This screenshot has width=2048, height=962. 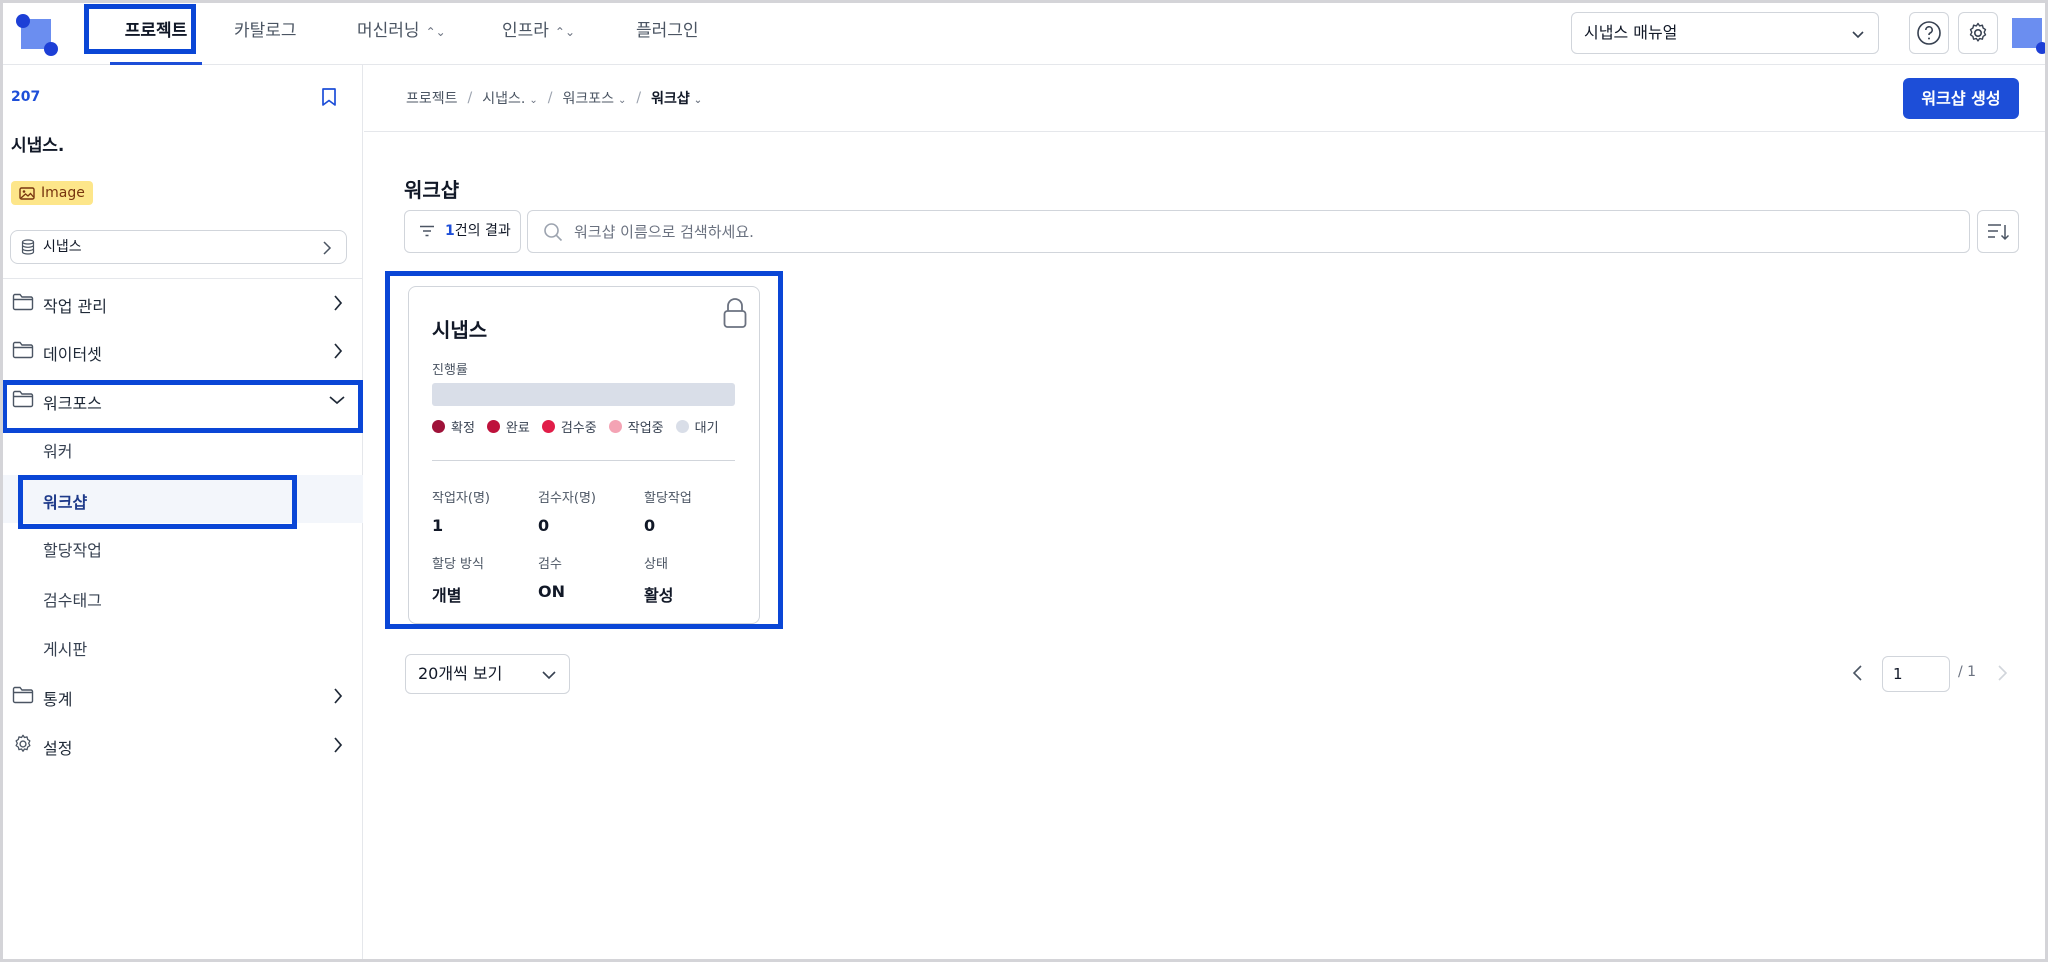 What do you see at coordinates (181, 696) in the screenshot?
I see `sidebar-item-statistics: 통계` at bounding box center [181, 696].